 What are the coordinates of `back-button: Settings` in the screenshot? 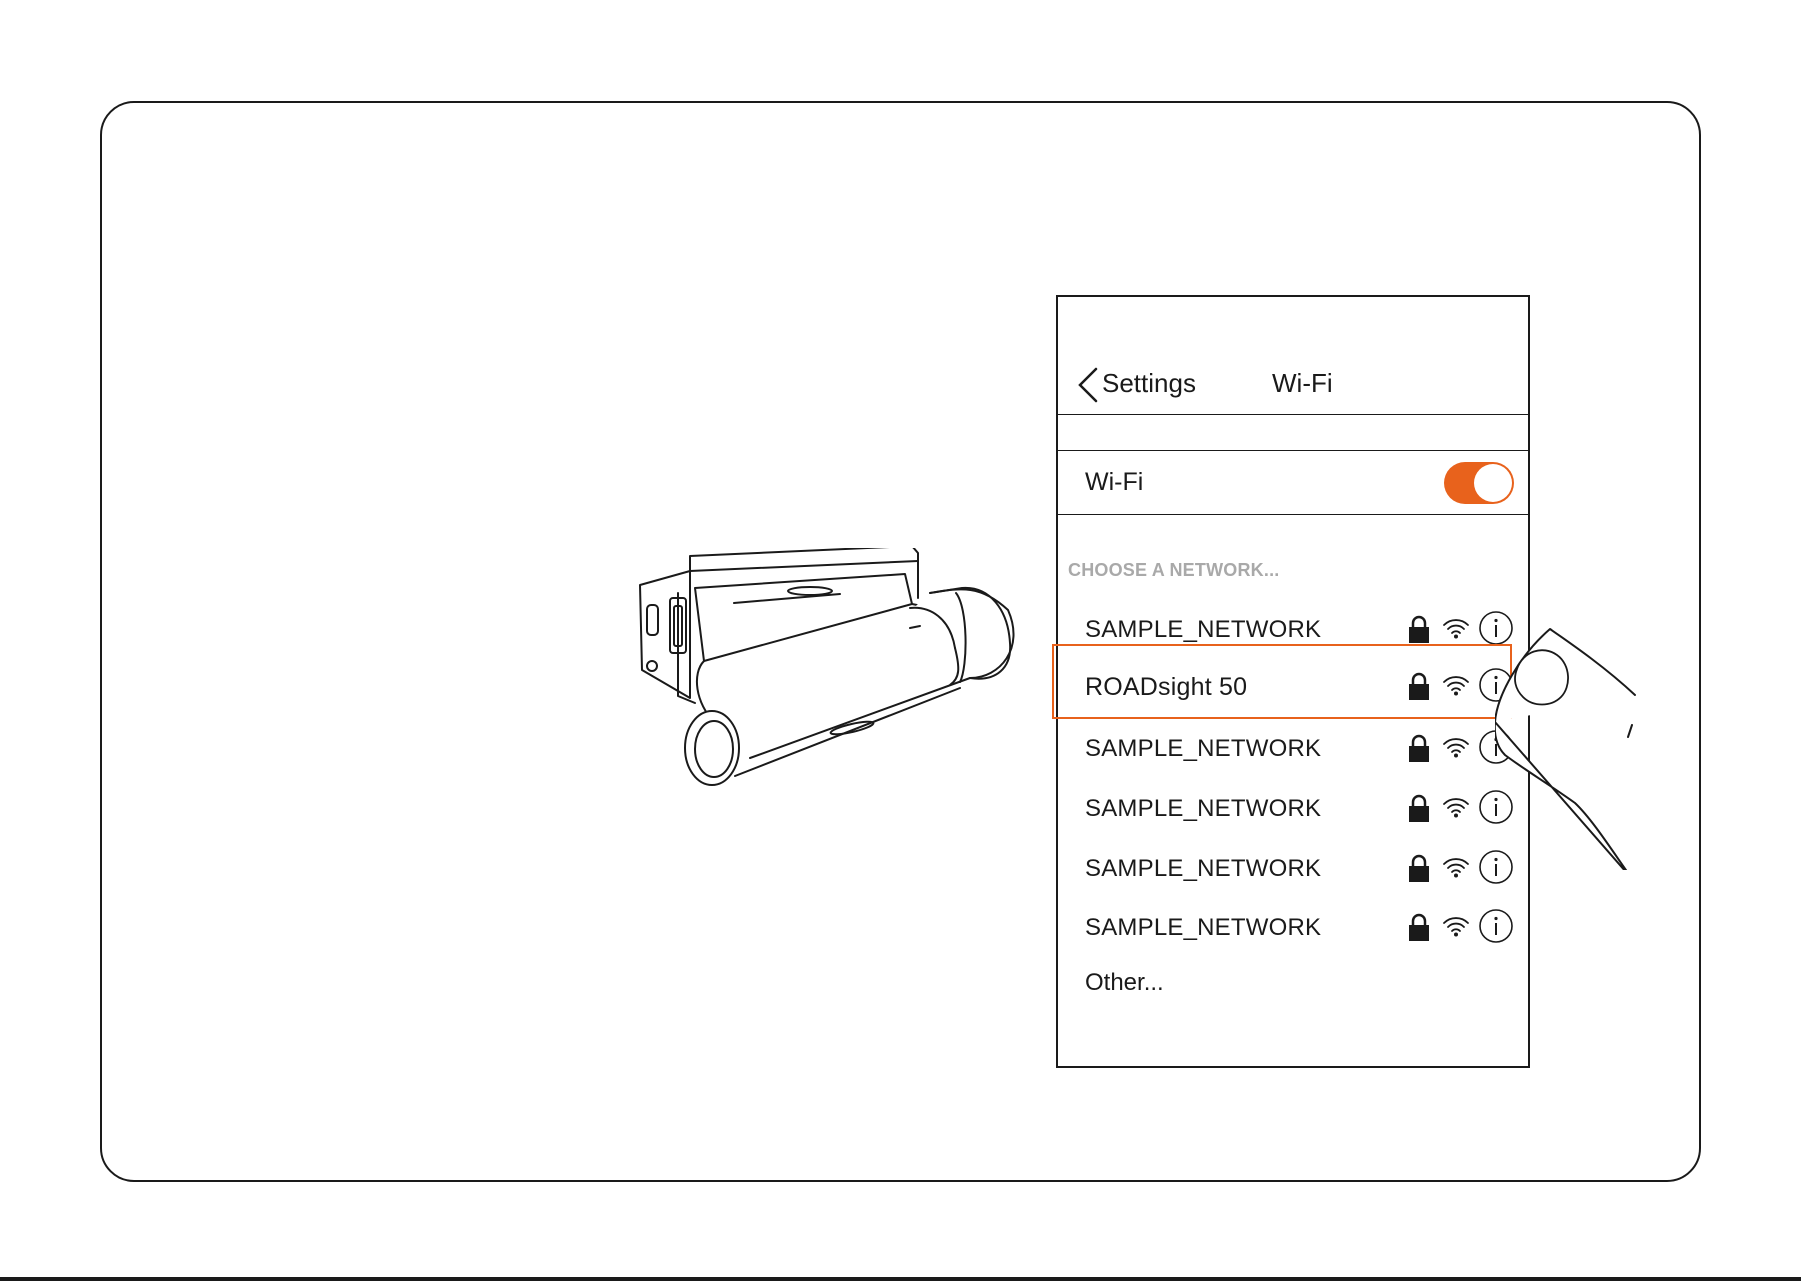 It's located at (1149, 383).